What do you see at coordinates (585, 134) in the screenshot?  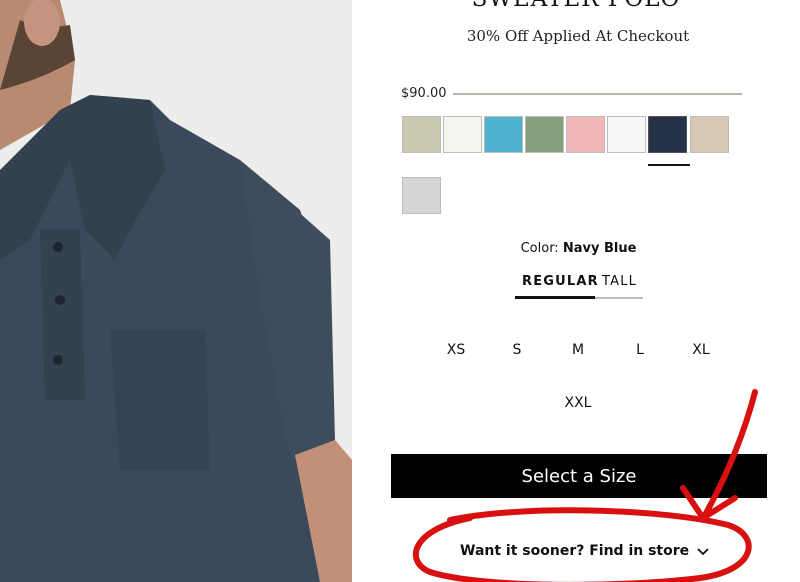 I see `swatch-pink` at bounding box center [585, 134].